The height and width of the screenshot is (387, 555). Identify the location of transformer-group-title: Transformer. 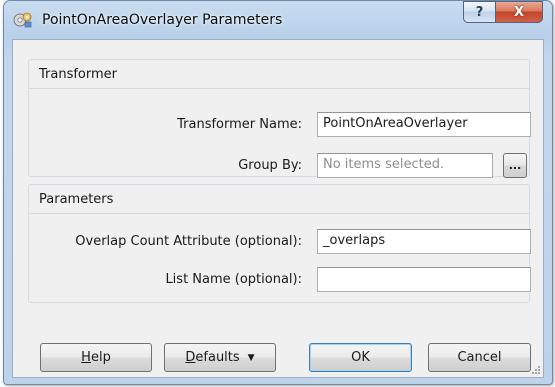
(78, 74).